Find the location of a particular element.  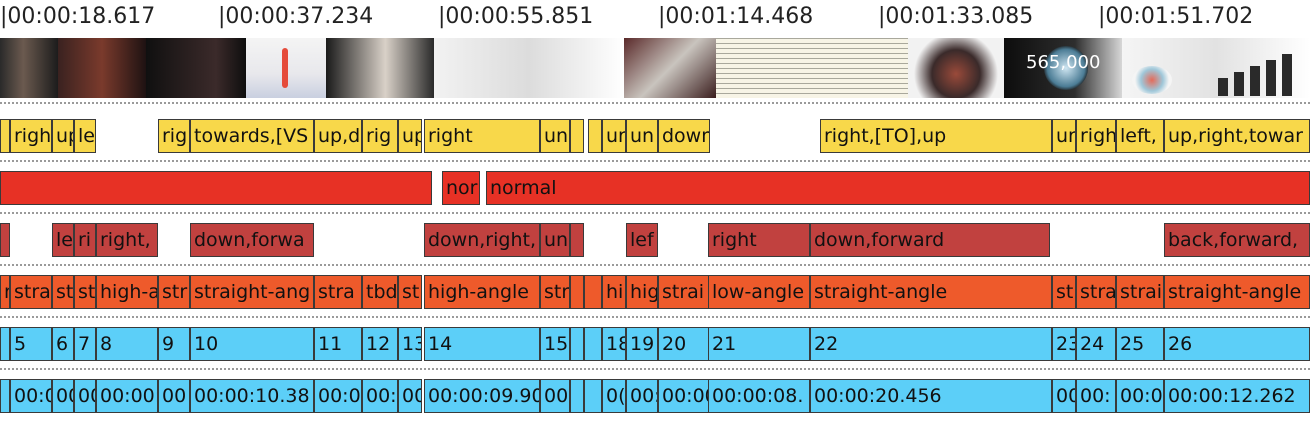

annotation-clip: 10 is located at coordinates (252, 344).